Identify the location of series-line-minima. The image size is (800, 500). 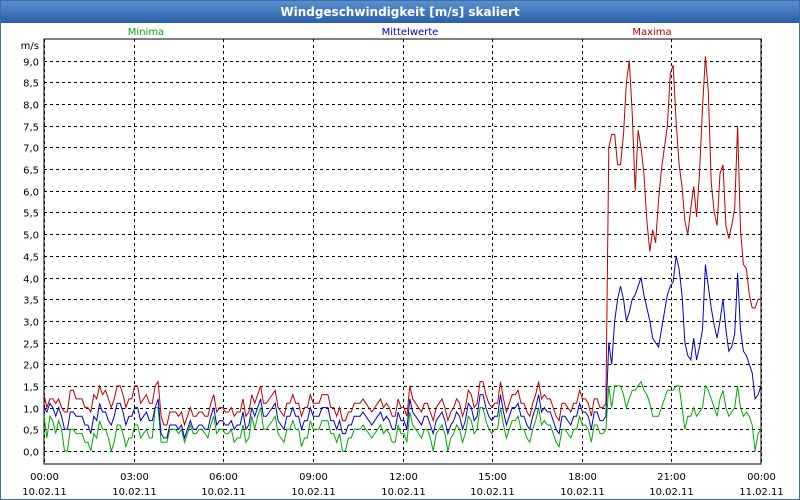
(402, 416).